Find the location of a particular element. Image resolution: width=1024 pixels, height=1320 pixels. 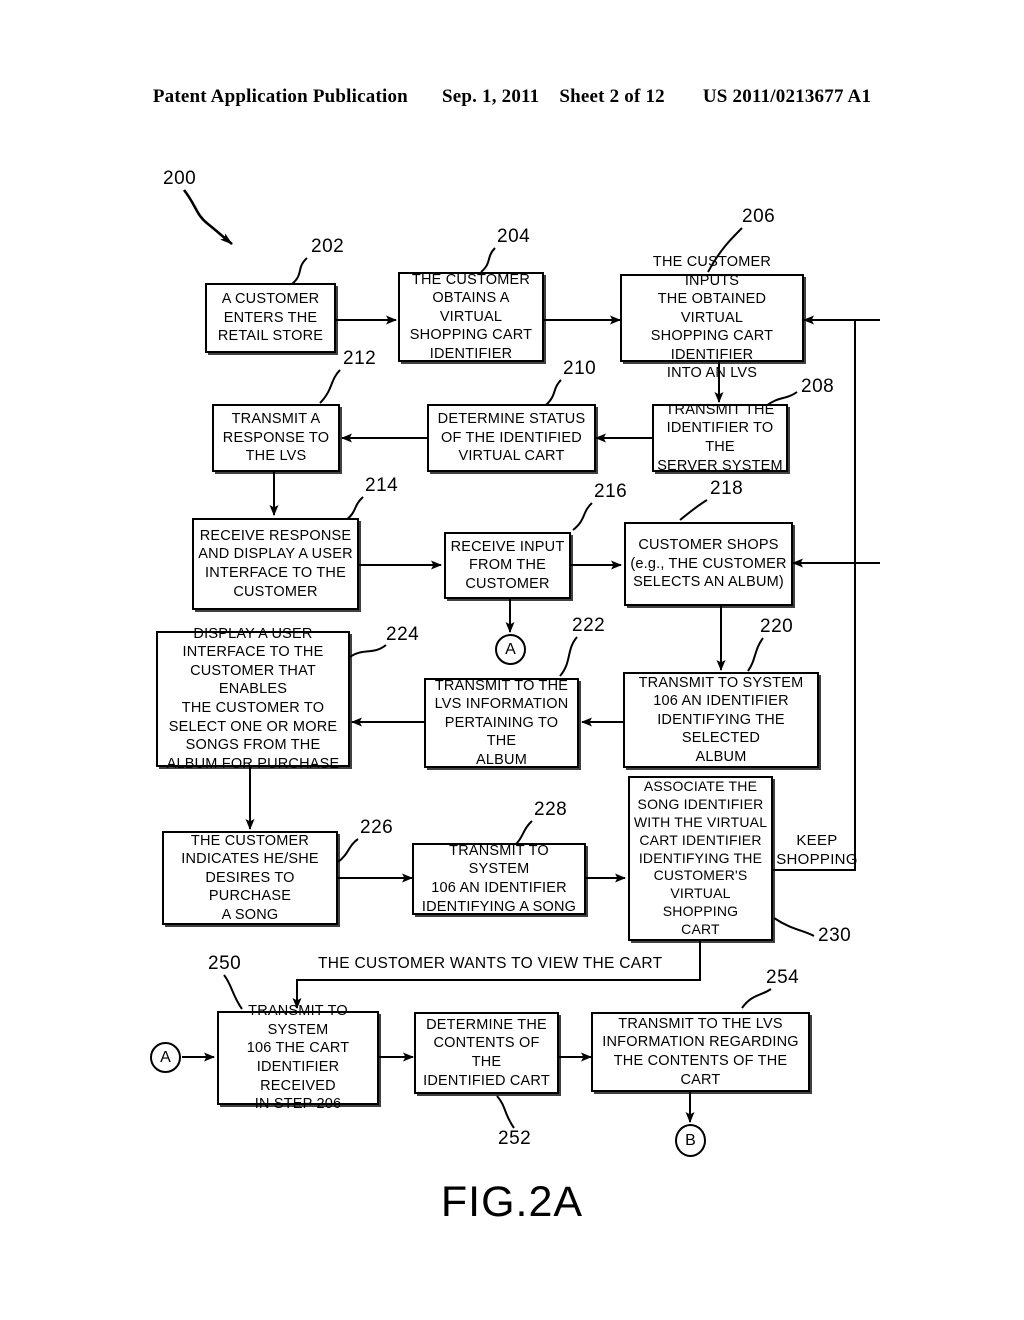

keep-shopping-line1: KEEP is located at coordinates (817, 840).